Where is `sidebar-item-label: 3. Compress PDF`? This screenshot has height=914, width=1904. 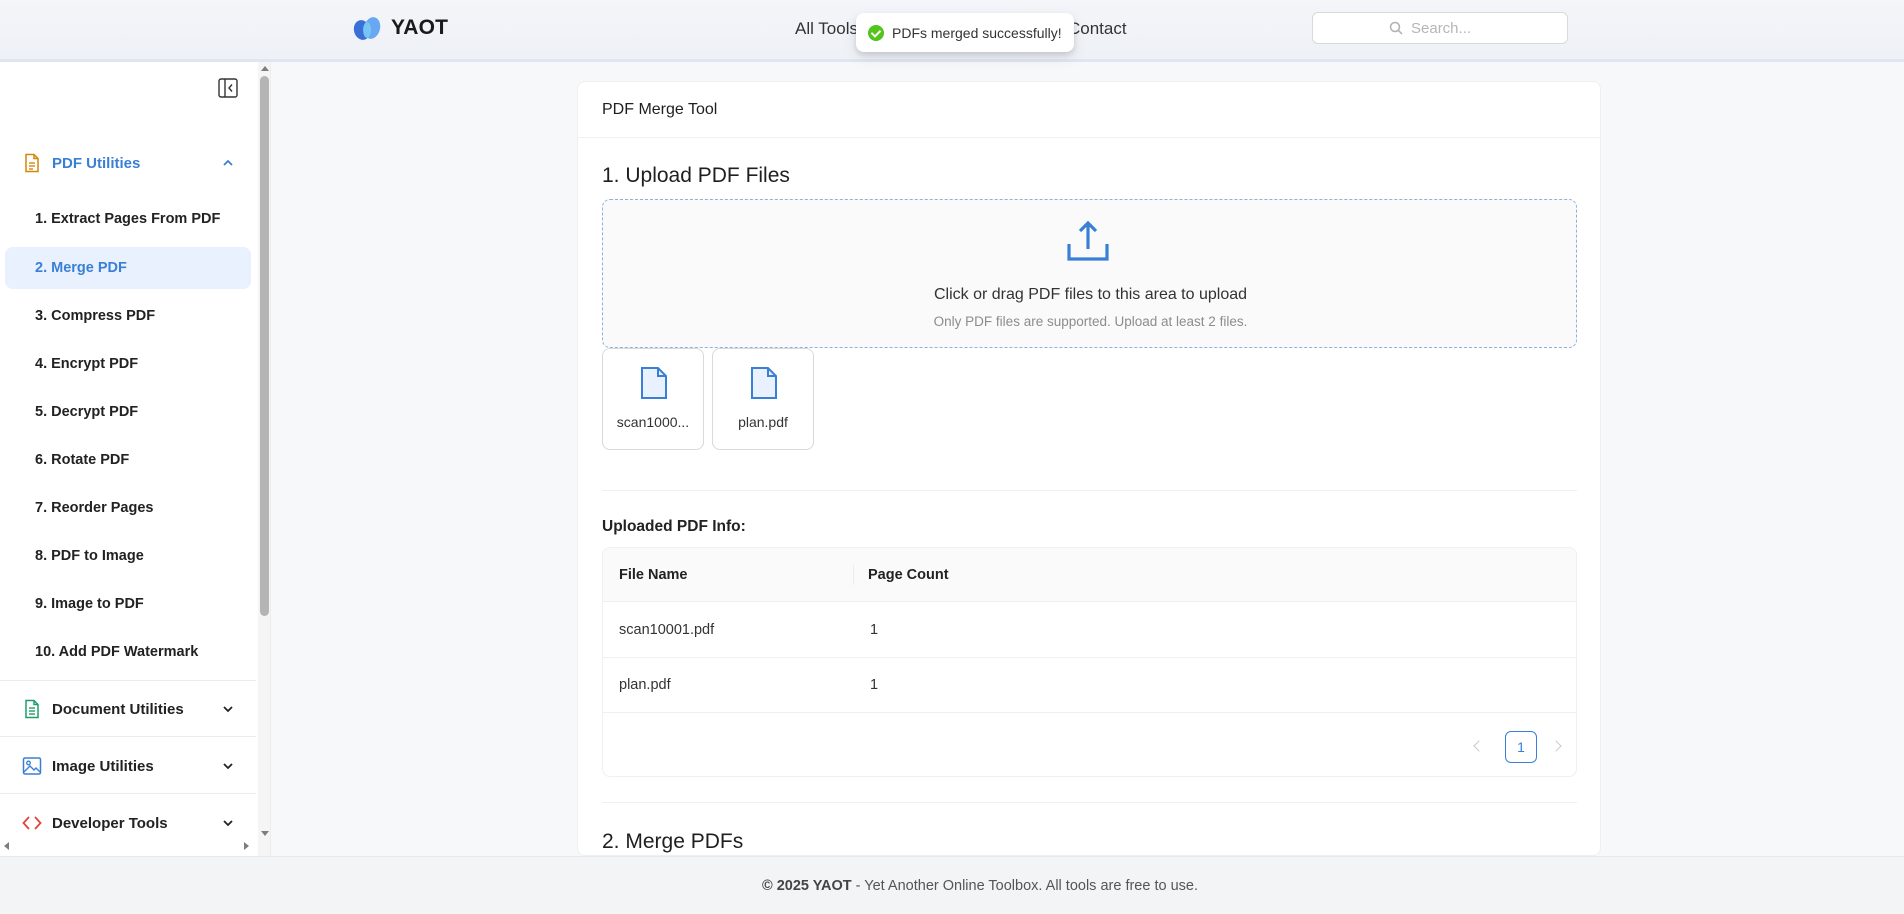
sidebar-item-label: 3. Compress PDF is located at coordinates (95, 316).